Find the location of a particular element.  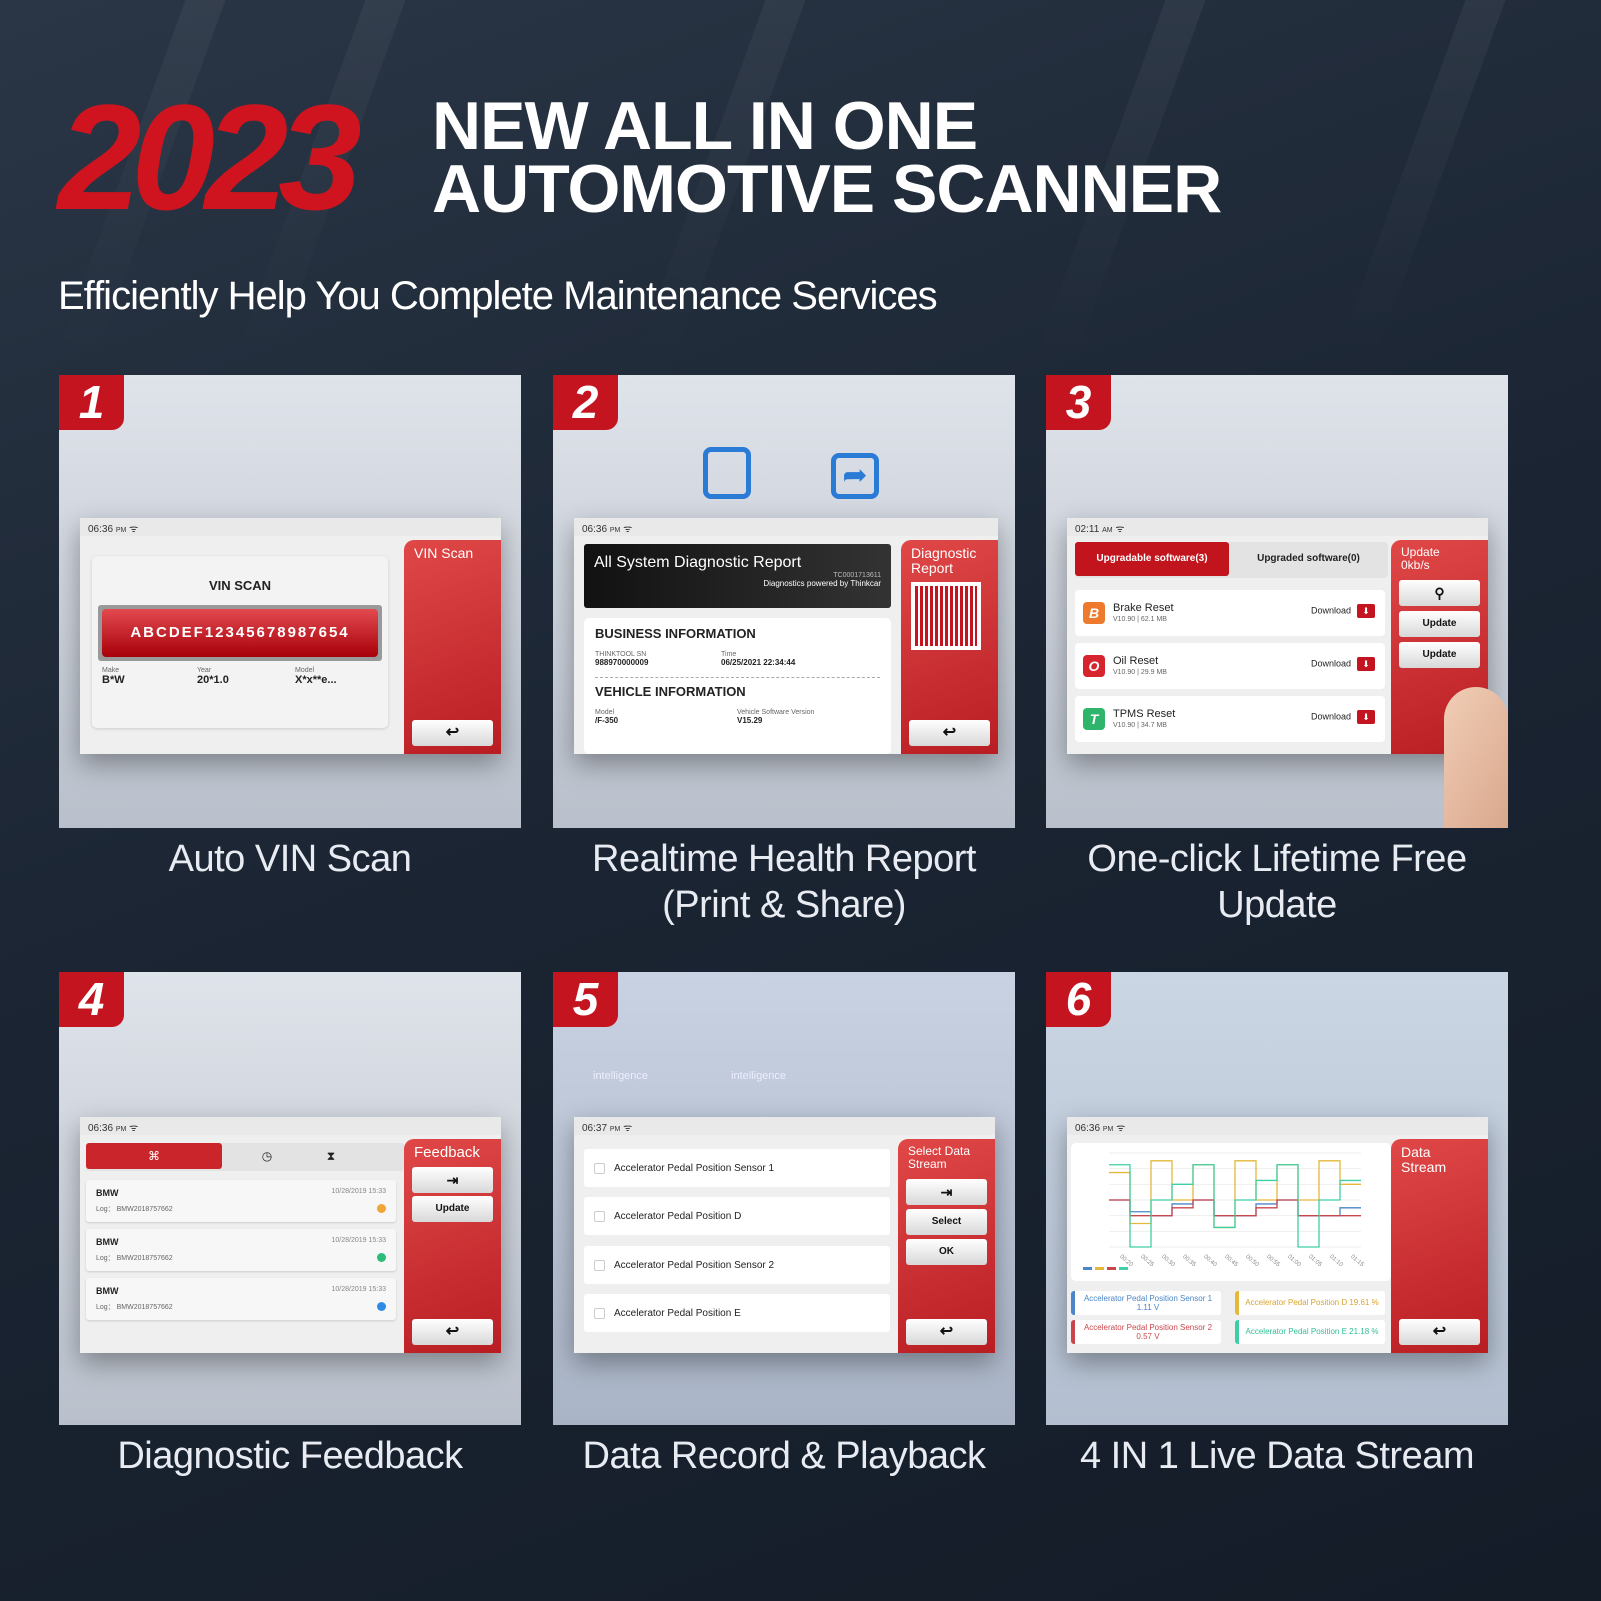

select-button: Select is located at coordinates (946, 1222).